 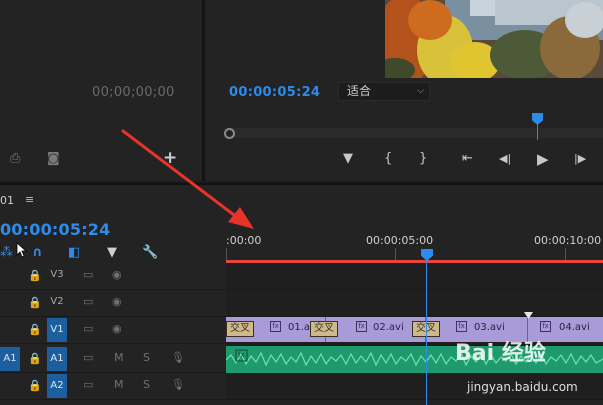 I want to click on track-header-v2: 🔒 V2 ▭ ◉, so click(x=113, y=303).